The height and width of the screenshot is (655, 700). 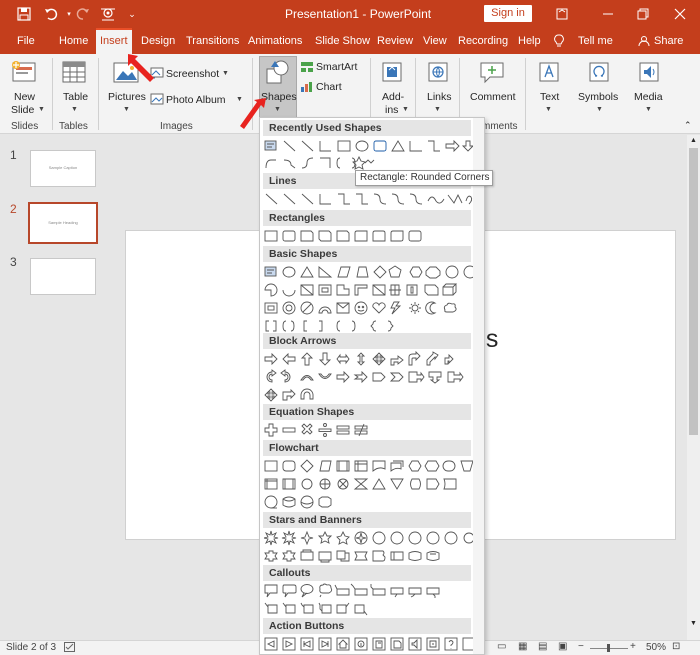 What do you see at coordinates (562, 646) in the screenshot?
I see `slideshow-view-icon: ▣` at bounding box center [562, 646].